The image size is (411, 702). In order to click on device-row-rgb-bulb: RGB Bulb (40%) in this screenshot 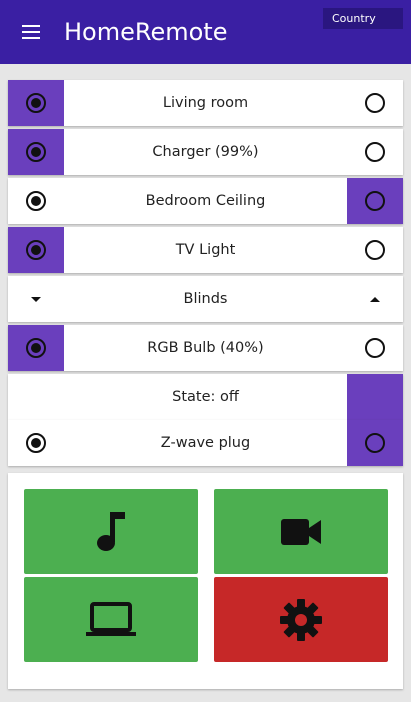, I will do `click(205, 348)`.